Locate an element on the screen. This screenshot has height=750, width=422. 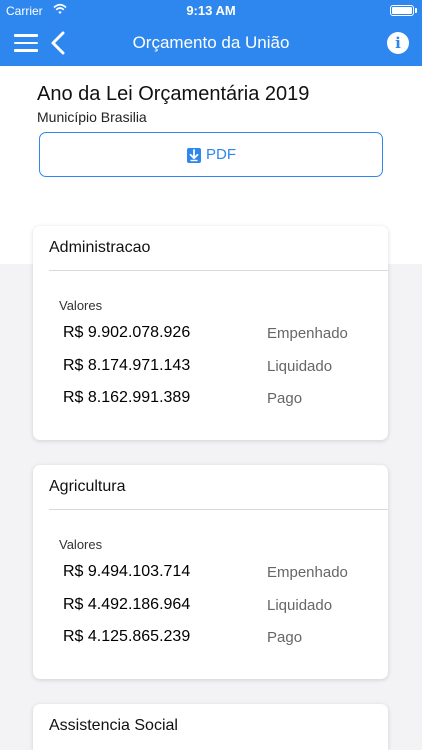
battery-tip is located at coordinates (416, 10).